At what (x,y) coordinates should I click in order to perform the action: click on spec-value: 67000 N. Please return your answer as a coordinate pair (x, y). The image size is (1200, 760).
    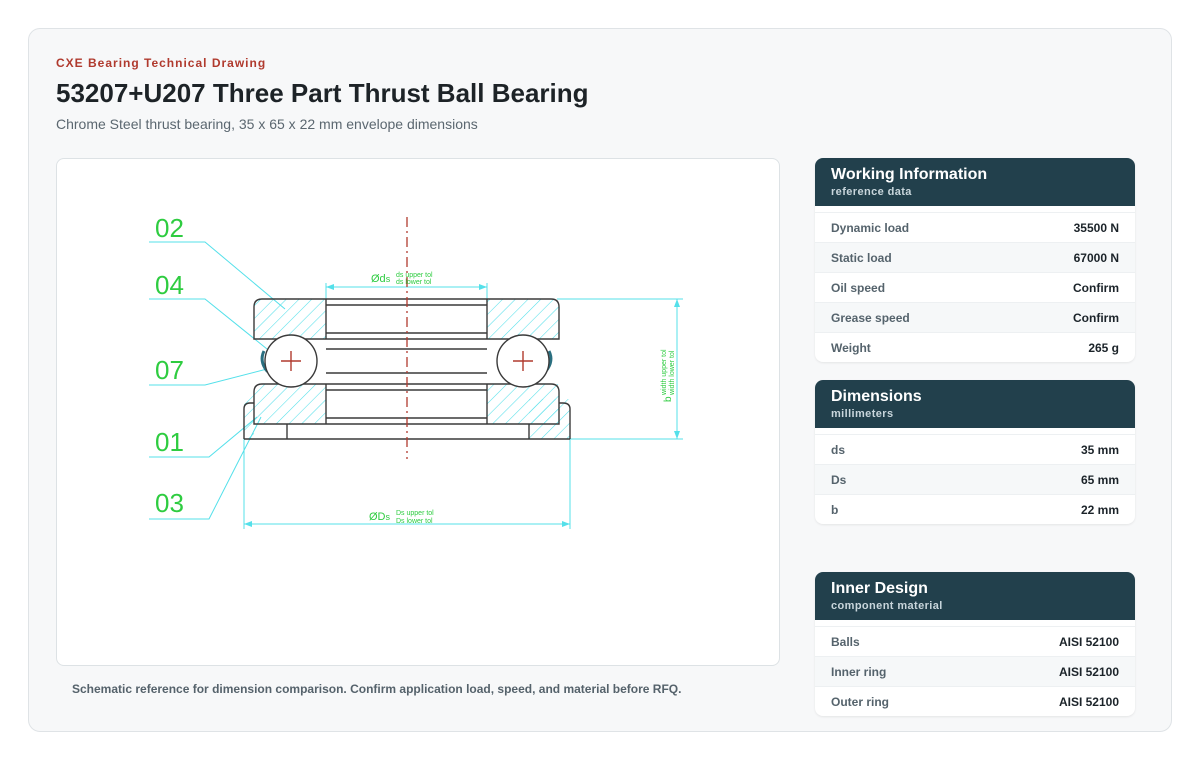
    Looking at the image, I should click on (1096, 257).